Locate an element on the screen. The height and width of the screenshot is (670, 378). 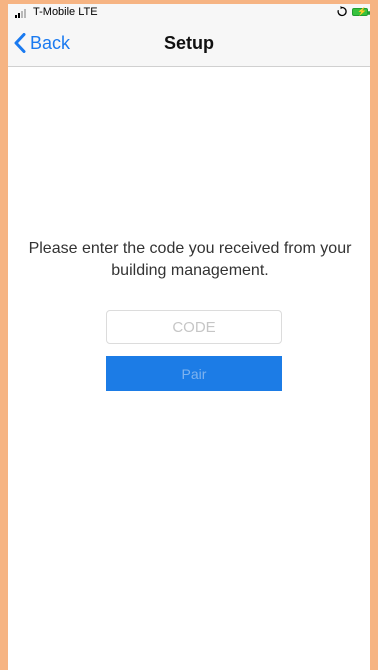
code-input is located at coordinates (194, 327).